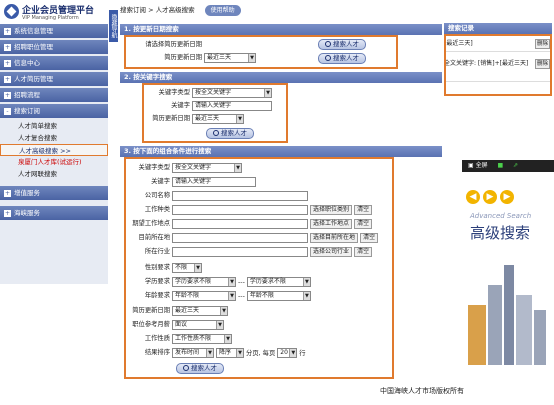 The image size is (554, 405). I want to click on fullscreen-label: 全屏, so click(482, 165).